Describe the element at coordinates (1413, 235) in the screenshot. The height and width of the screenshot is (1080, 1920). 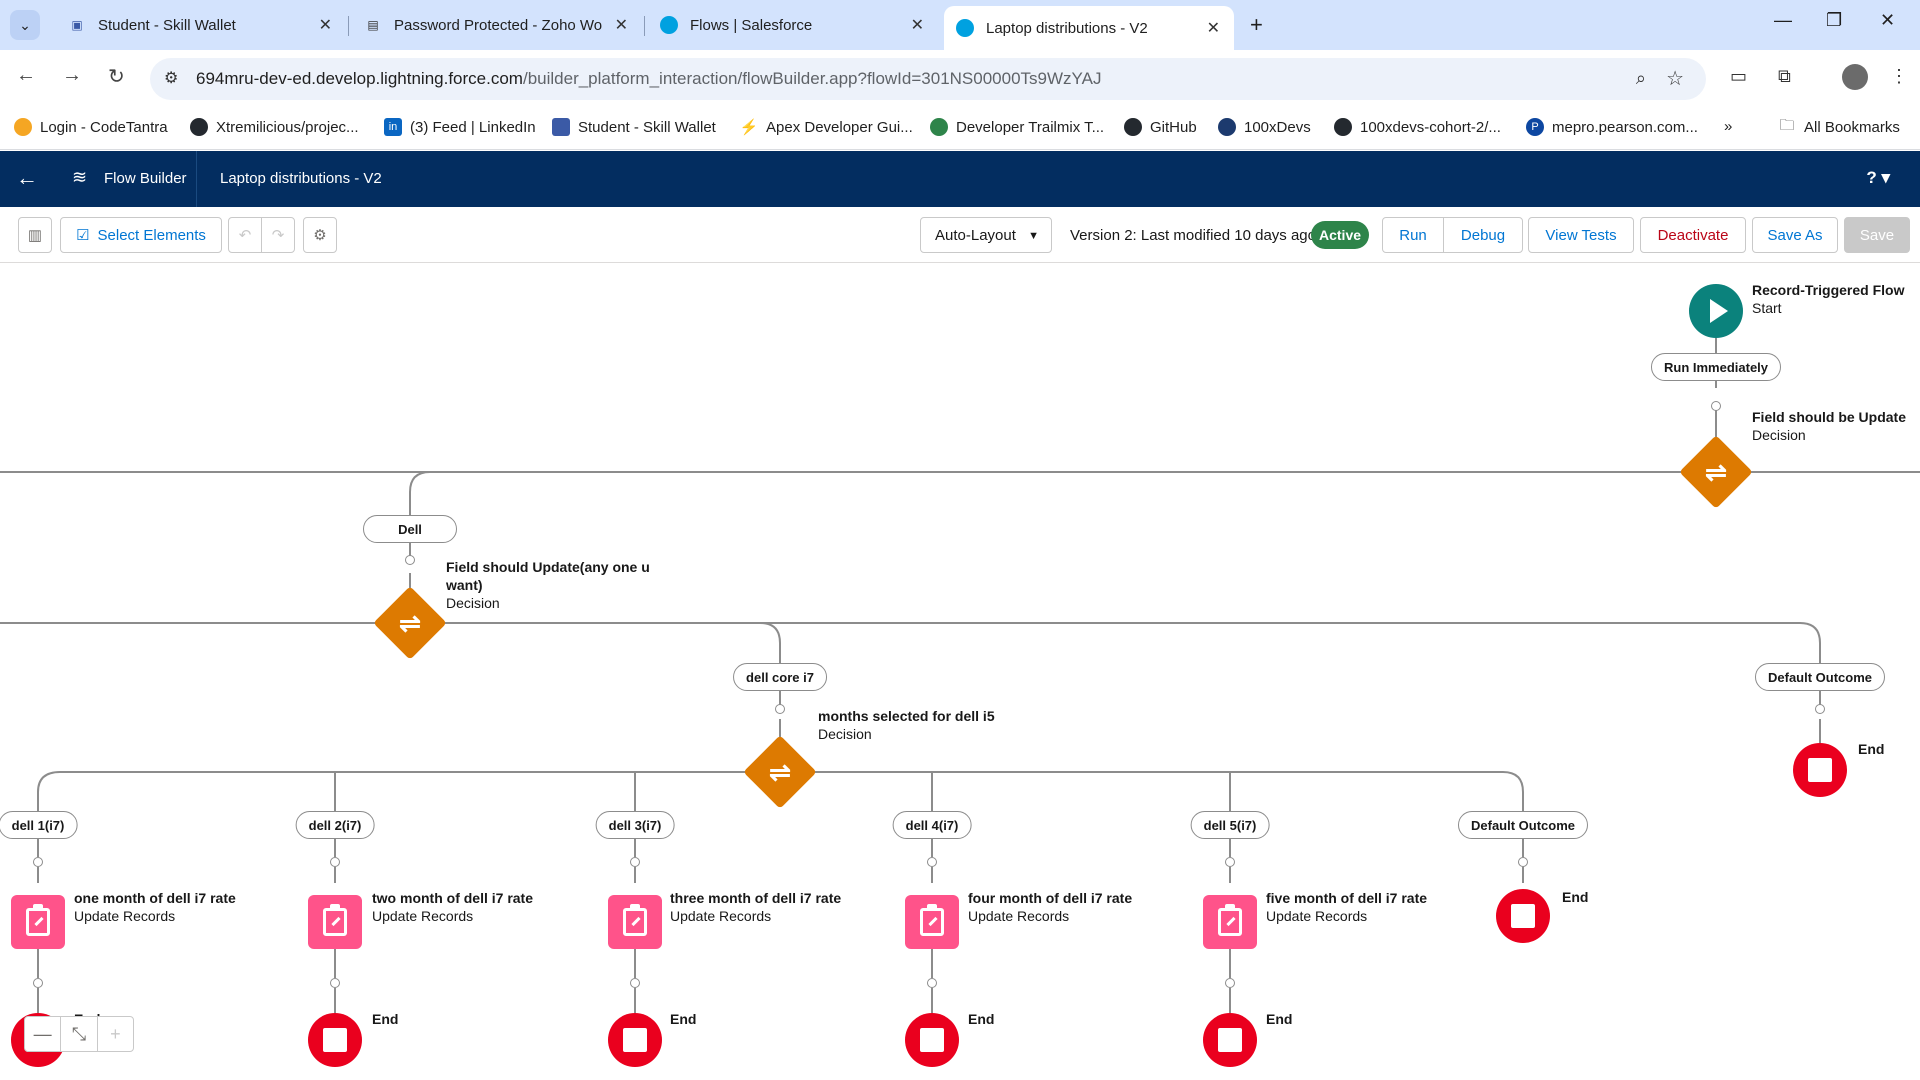
I see `run-button: Run` at that location.